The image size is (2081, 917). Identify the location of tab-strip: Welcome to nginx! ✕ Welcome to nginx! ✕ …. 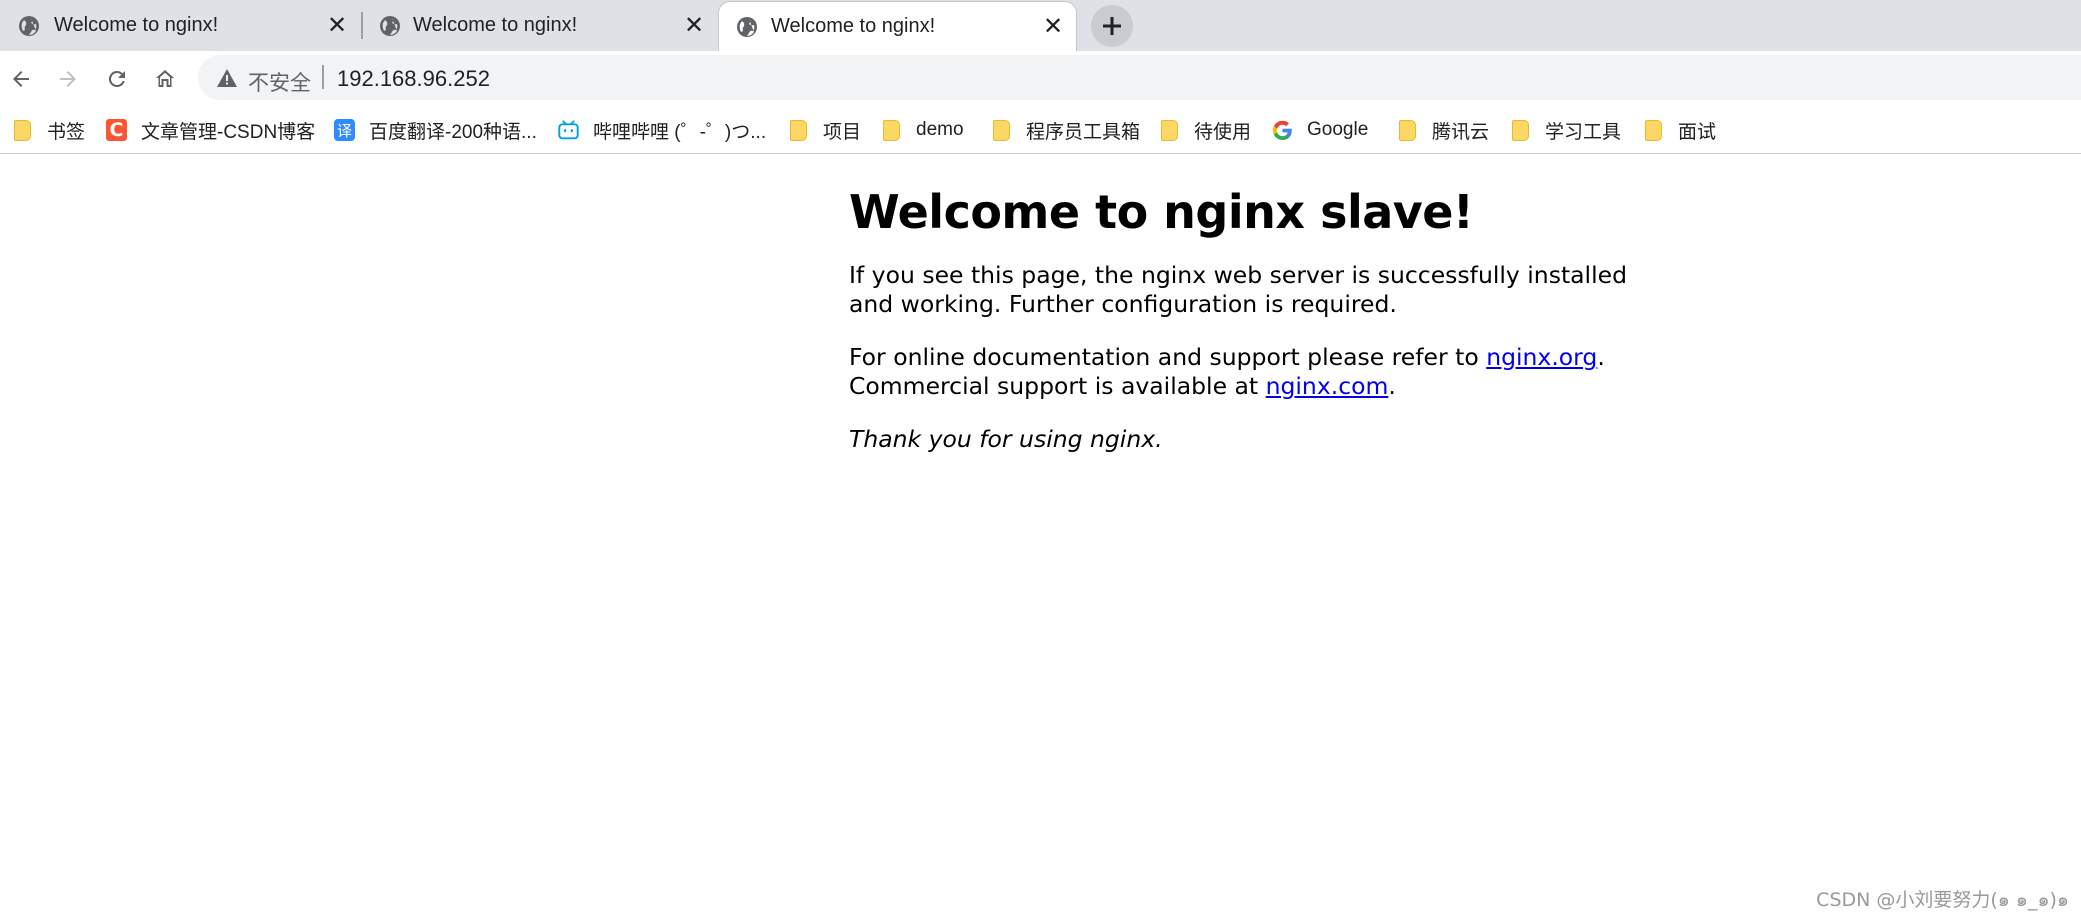
(1040, 25).